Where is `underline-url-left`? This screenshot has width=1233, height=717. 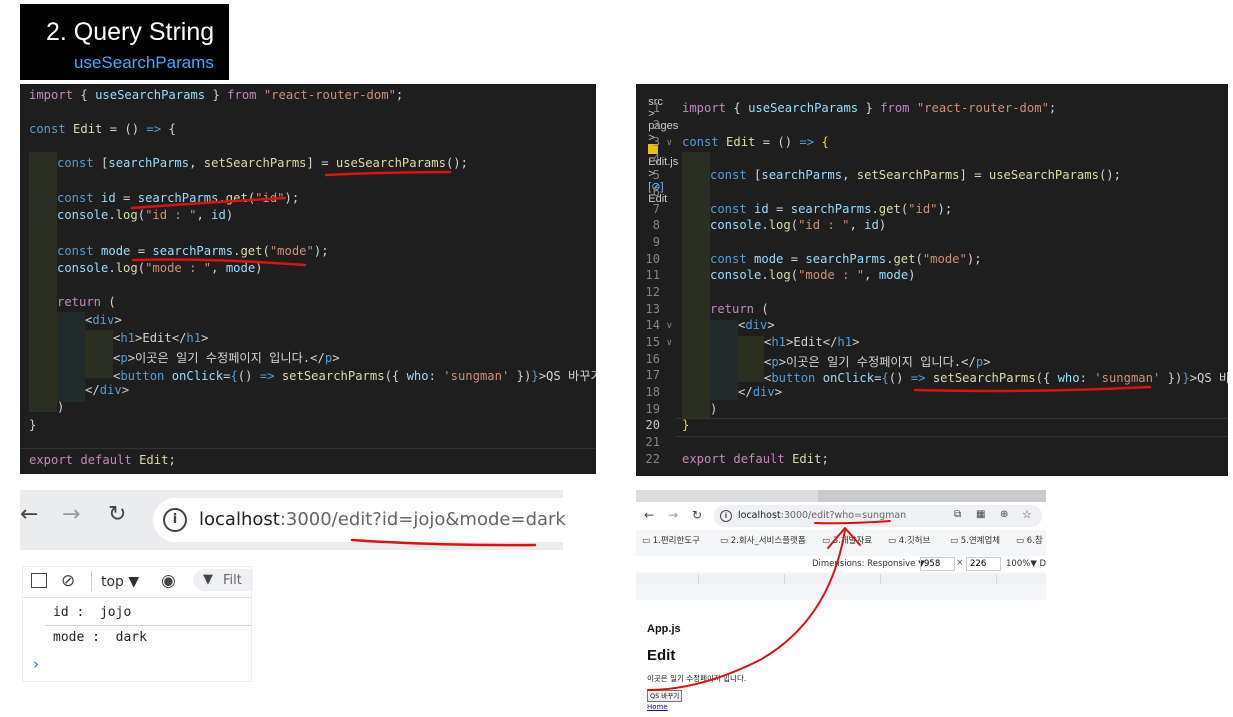 underline-url-left is located at coordinates (443, 542).